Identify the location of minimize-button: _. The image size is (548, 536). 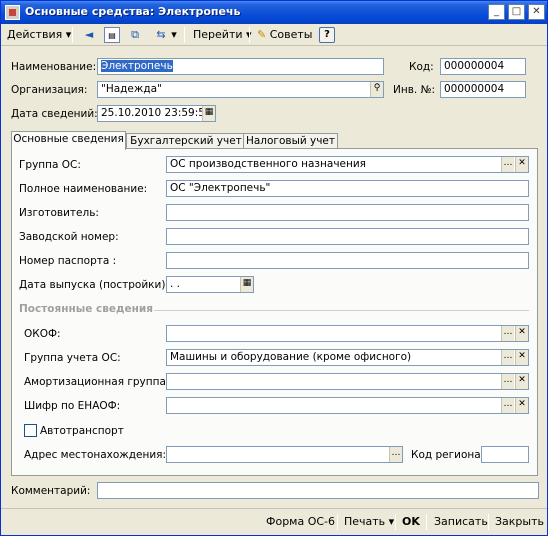
(496, 12).